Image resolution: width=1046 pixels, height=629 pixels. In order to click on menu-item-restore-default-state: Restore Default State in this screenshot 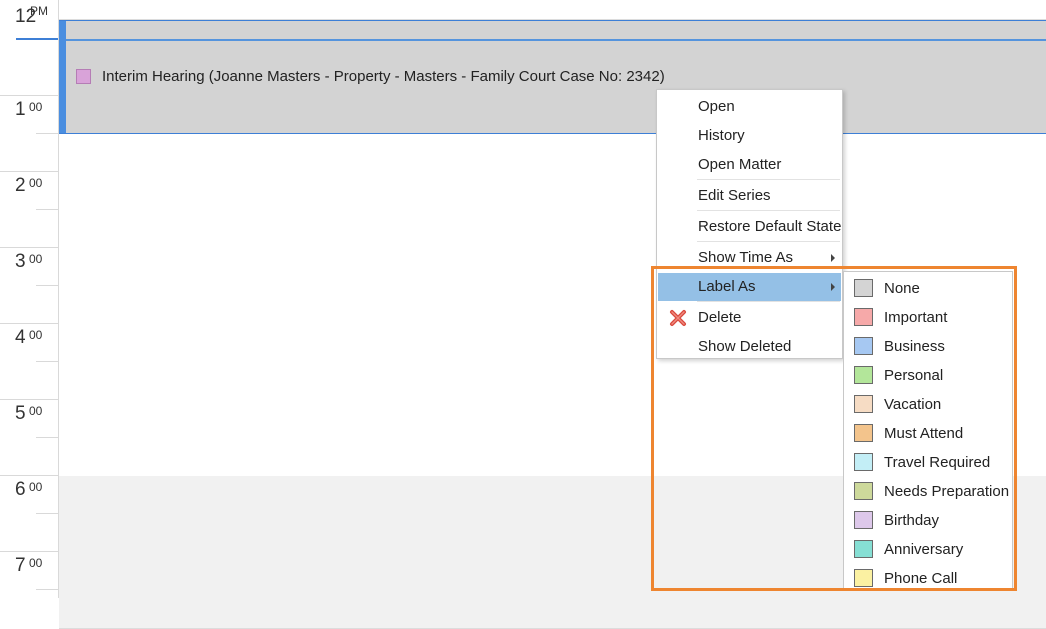, I will do `click(749, 227)`.